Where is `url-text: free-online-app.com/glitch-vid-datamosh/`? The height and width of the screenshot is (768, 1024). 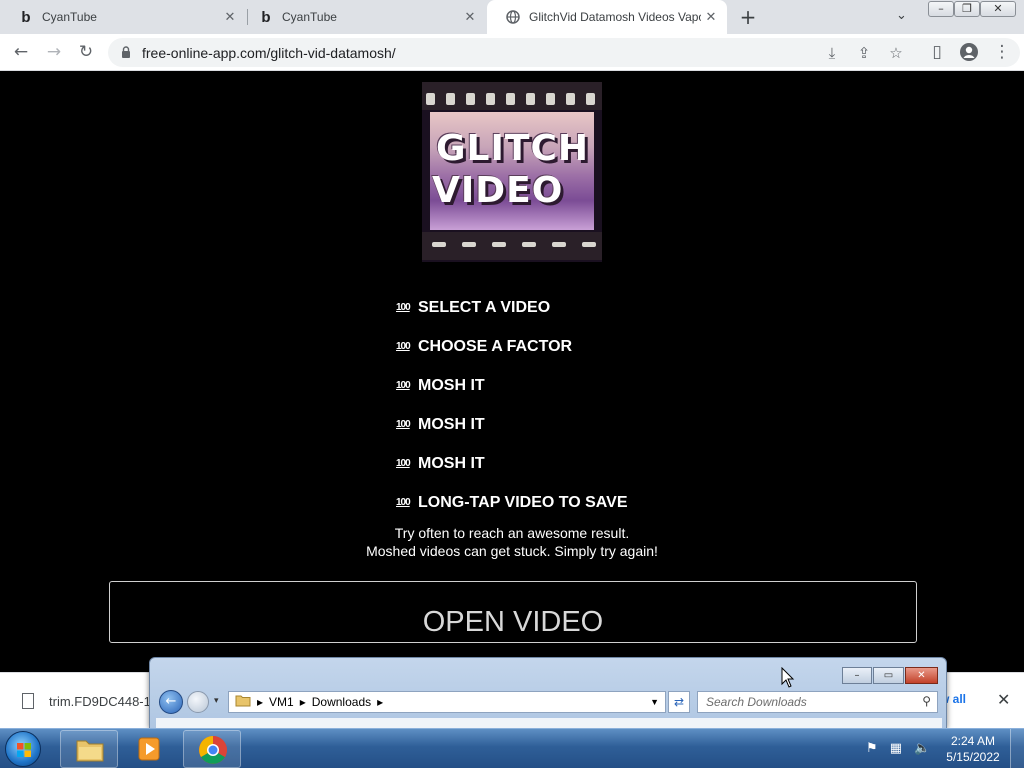 url-text: free-online-app.com/glitch-vid-datamosh/ is located at coordinates (269, 53).